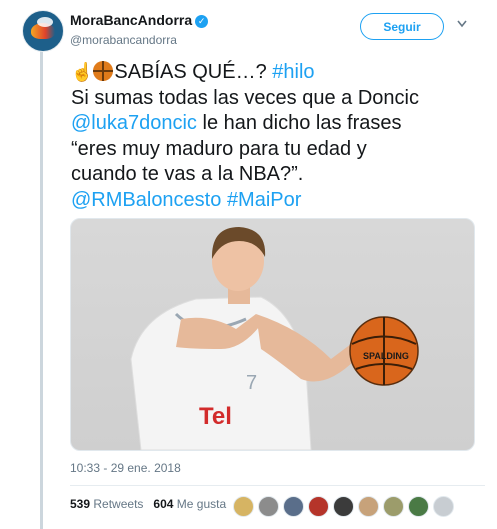  I want to click on chevron-down-icon, so click(462, 24).